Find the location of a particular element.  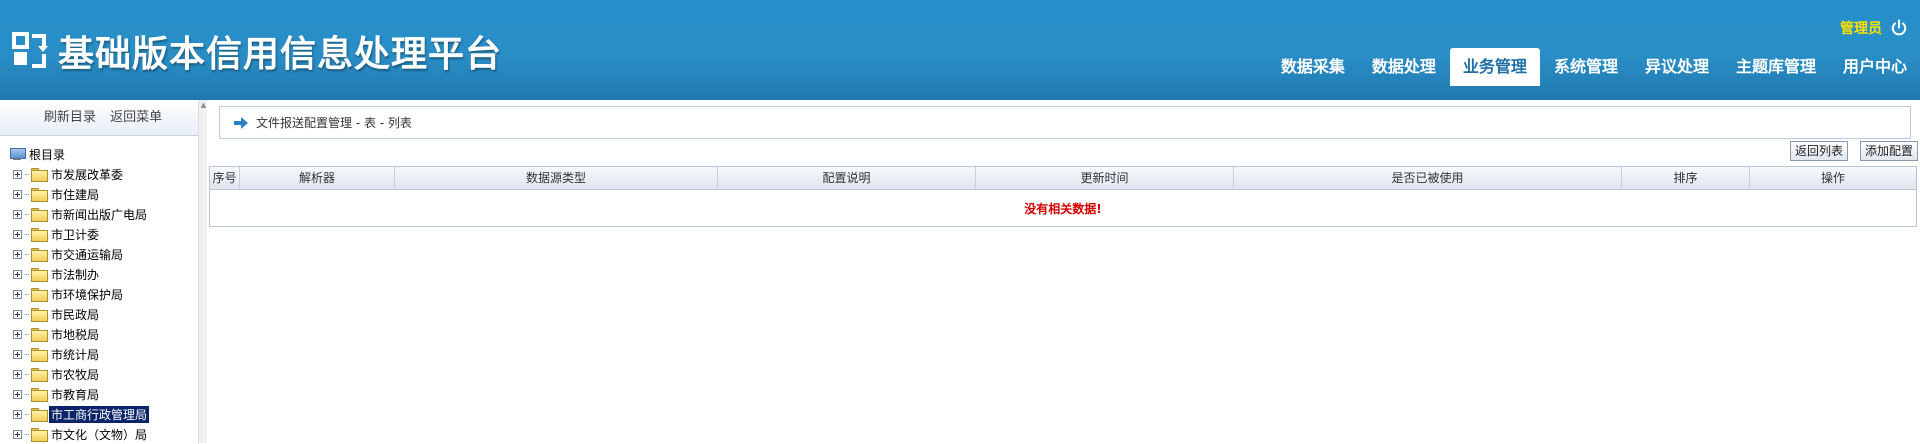

nav-user-center: 用户中心 is located at coordinates (1875, 67).